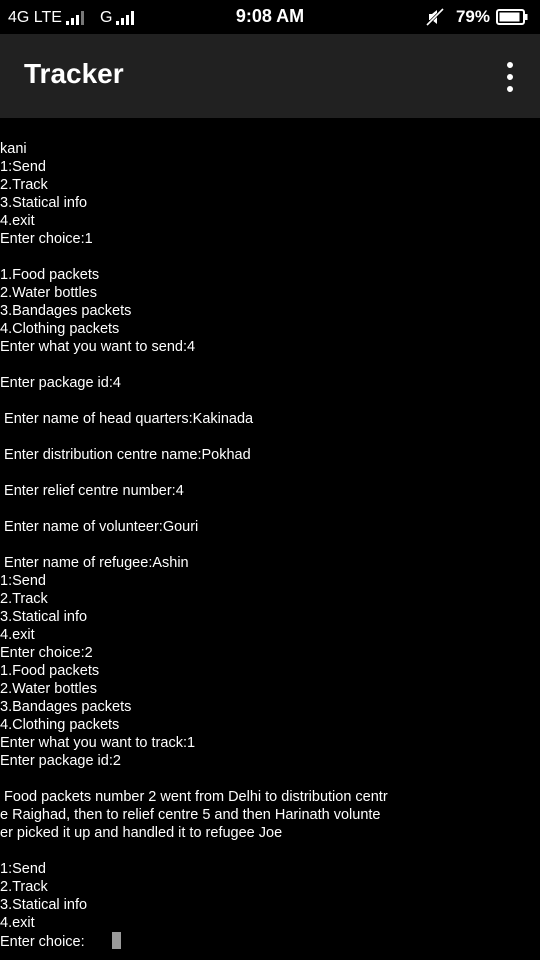  Describe the element at coordinates (60, 383) in the screenshot. I see `console-line: Enter package id:4` at that location.